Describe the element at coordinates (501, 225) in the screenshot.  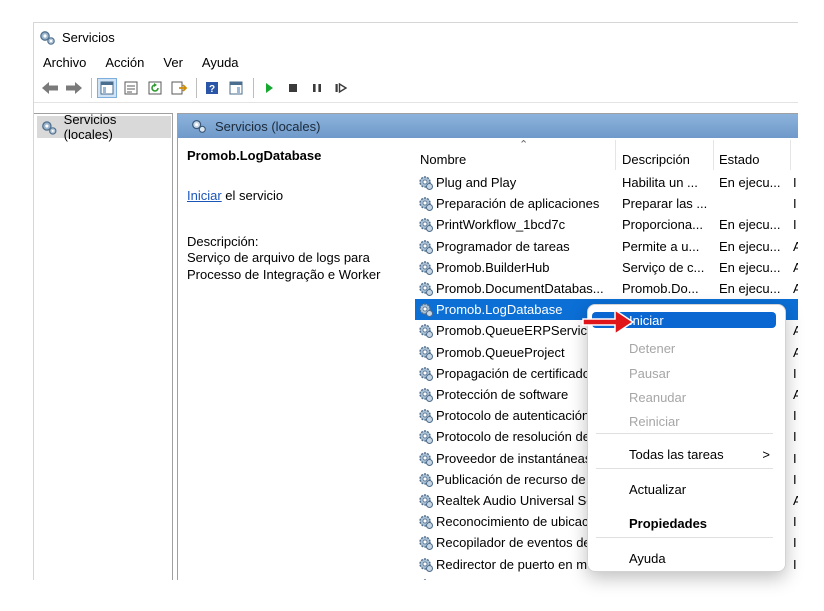
I see `service-name: PrintWorkflow_1bcd7c` at that location.